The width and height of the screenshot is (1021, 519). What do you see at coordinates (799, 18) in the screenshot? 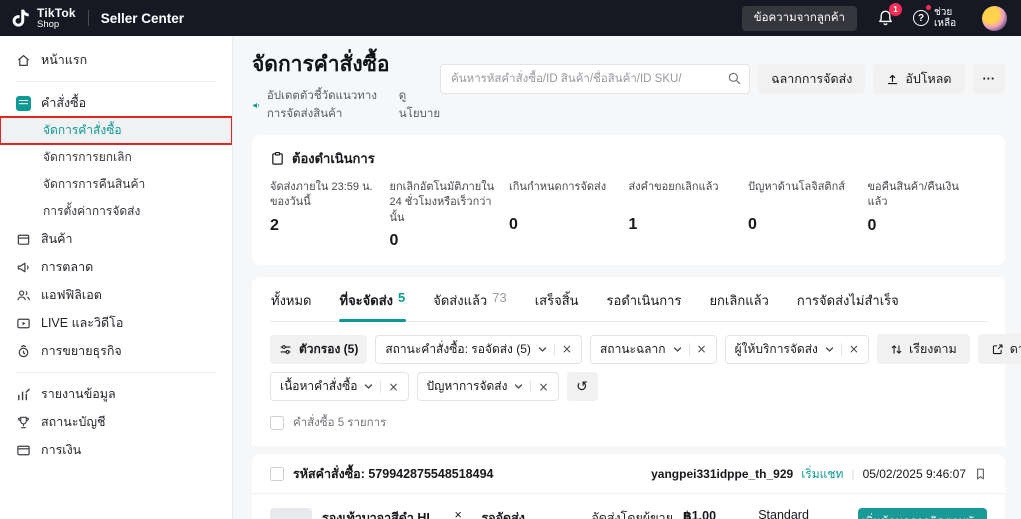
I see `customer-messages-button: ข้อความจากลูกค้า` at bounding box center [799, 18].